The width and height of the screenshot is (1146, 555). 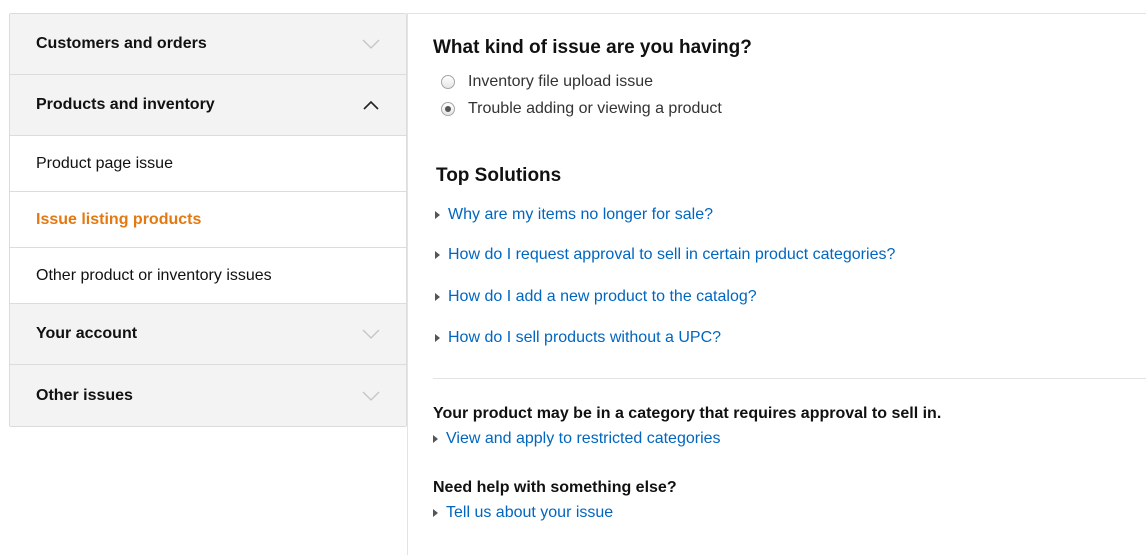 What do you see at coordinates (208, 44) in the screenshot?
I see `category-customers-and-orders: Customers and orders` at bounding box center [208, 44].